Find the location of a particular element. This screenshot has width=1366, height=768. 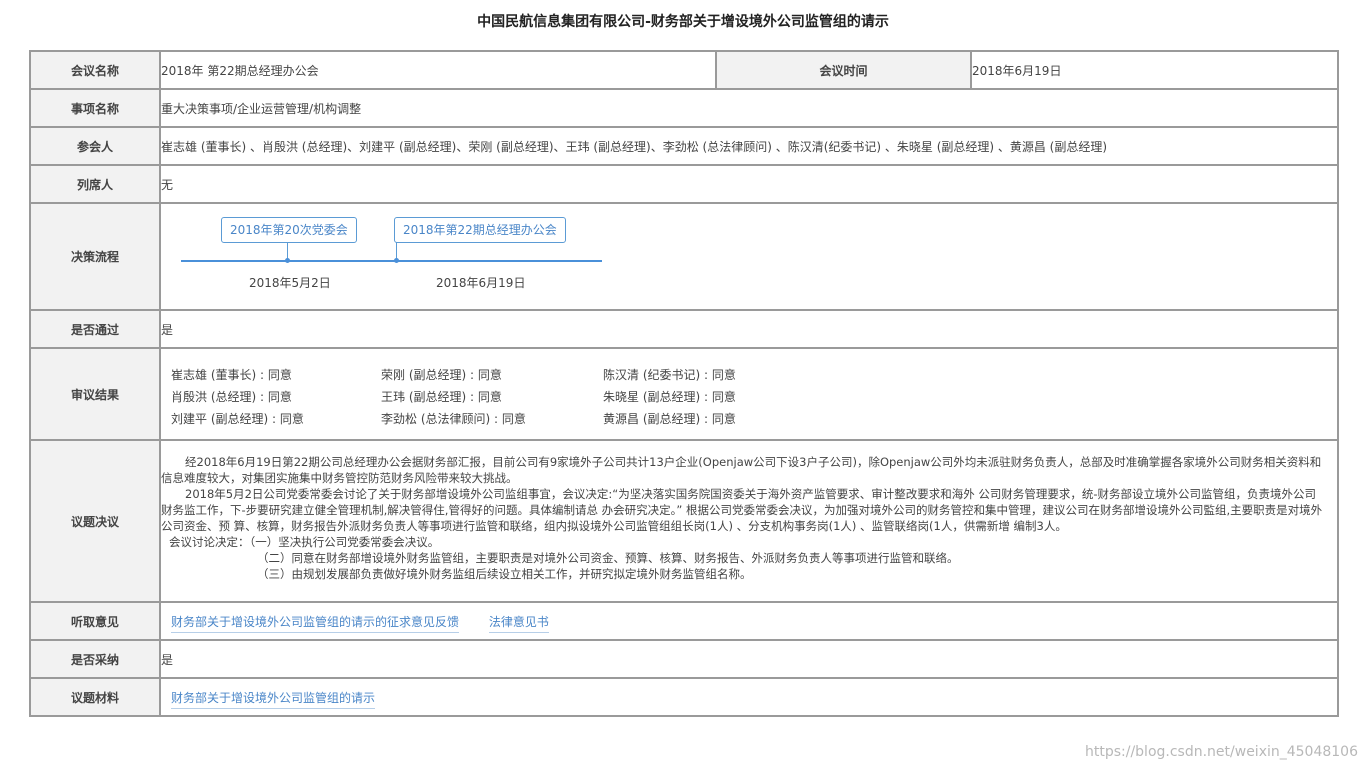

observers-label: 列席人 is located at coordinates (95, 184).